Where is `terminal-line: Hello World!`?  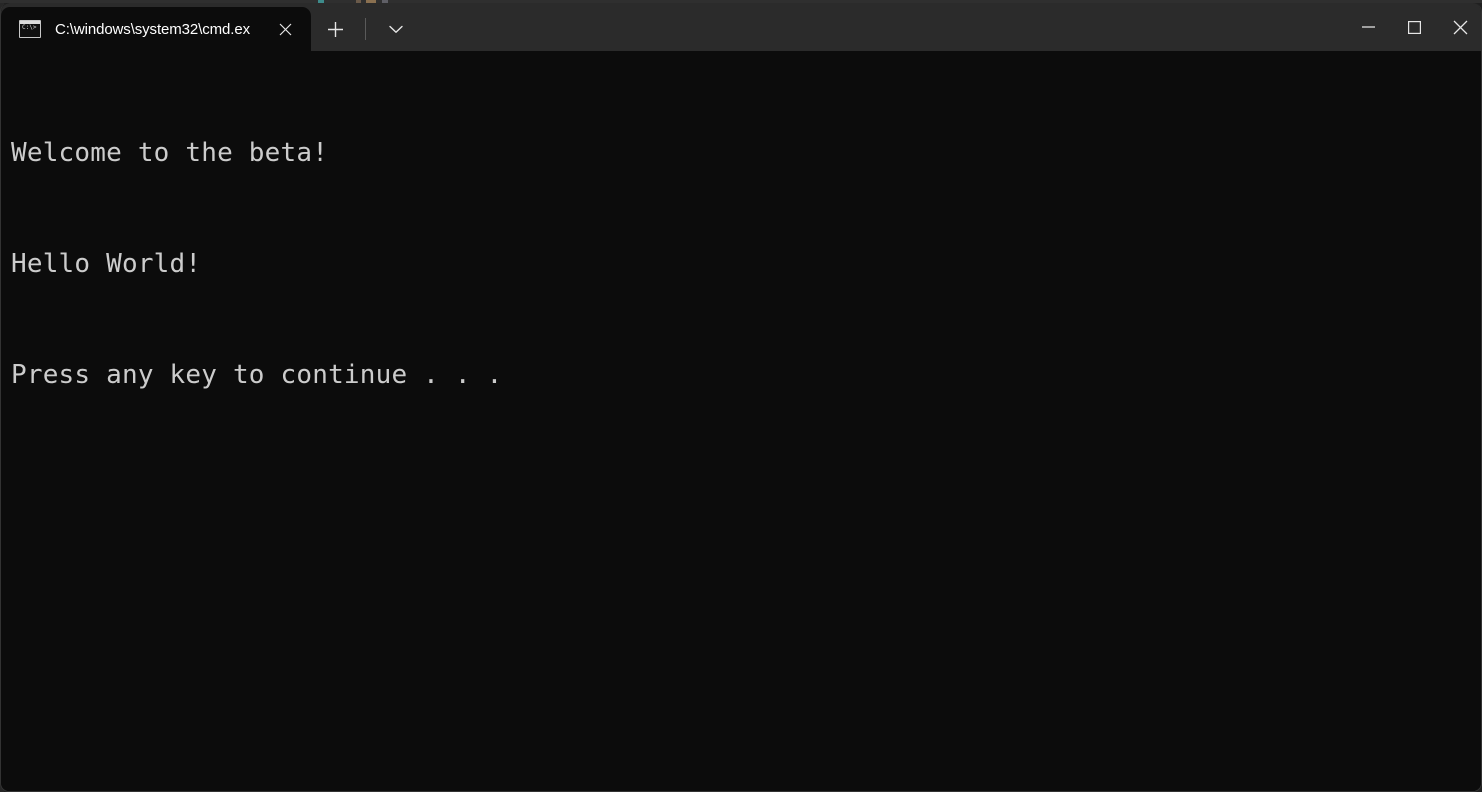
terminal-line: Hello World! is located at coordinates (106, 264).